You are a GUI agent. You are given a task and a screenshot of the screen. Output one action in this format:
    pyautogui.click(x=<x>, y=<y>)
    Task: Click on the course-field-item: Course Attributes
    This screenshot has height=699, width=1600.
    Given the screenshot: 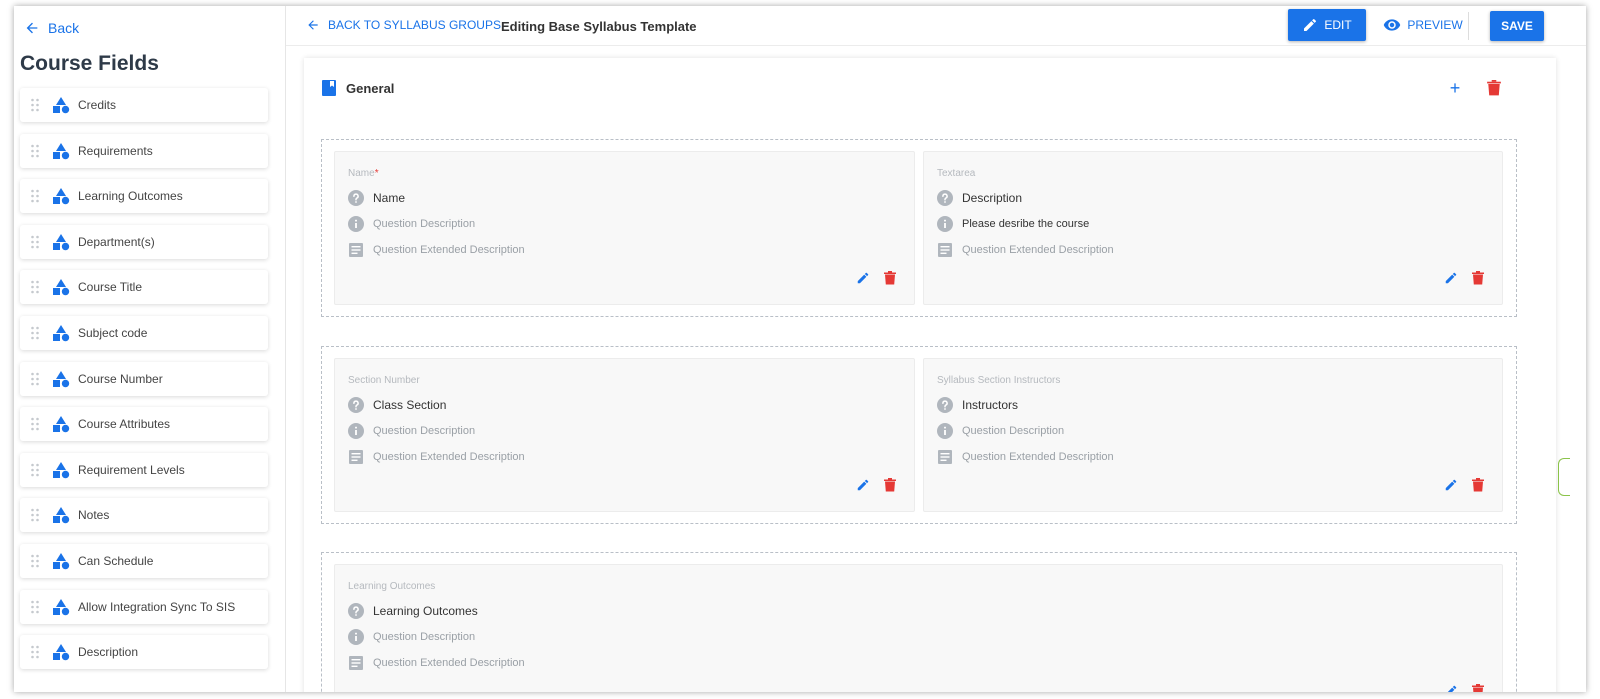 What is the action you would take?
    pyautogui.click(x=144, y=424)
    